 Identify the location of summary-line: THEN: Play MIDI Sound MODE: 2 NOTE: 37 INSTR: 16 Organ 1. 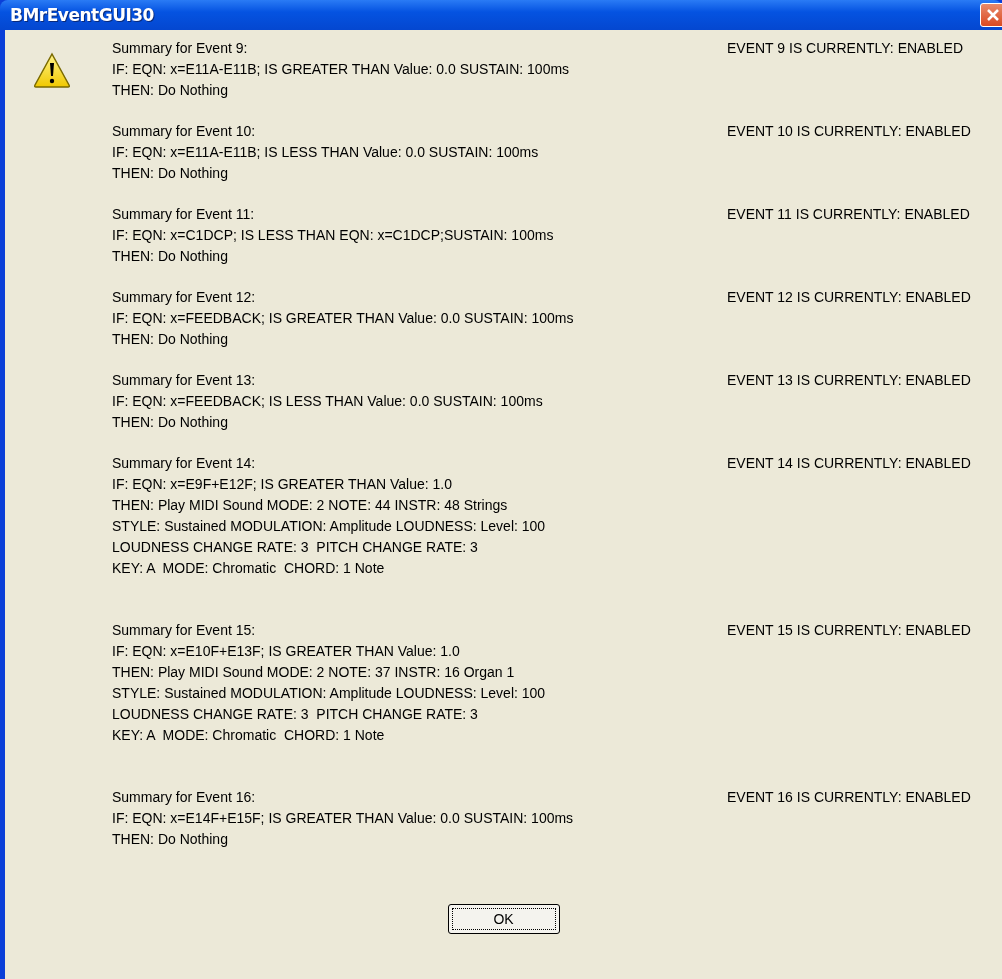
(314, 672).